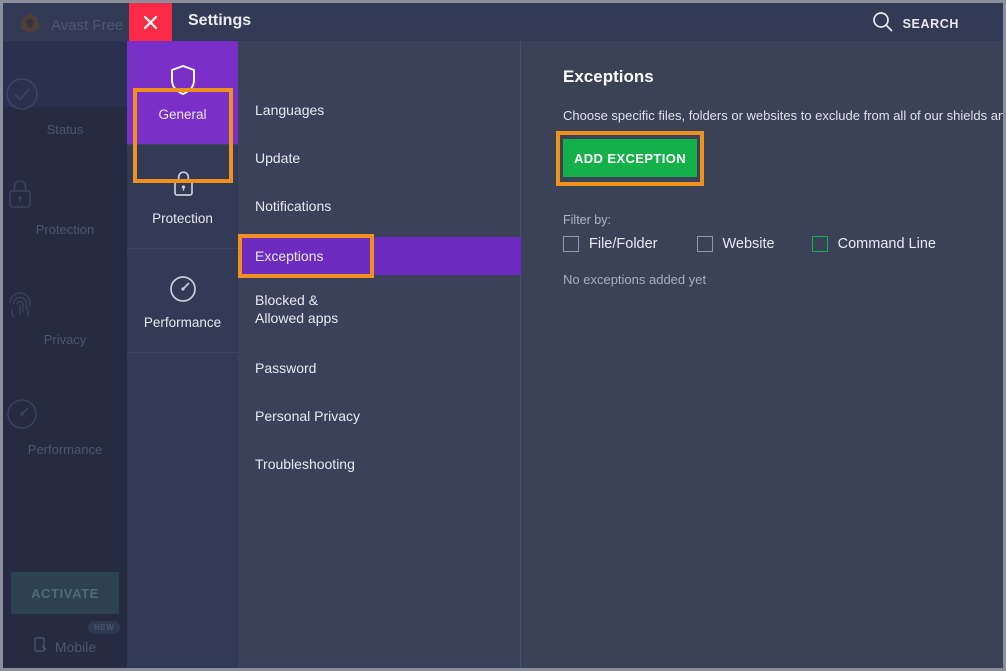 The image size is (1006, 671). I want to click on category-performance: Performance, so click(182, 301).